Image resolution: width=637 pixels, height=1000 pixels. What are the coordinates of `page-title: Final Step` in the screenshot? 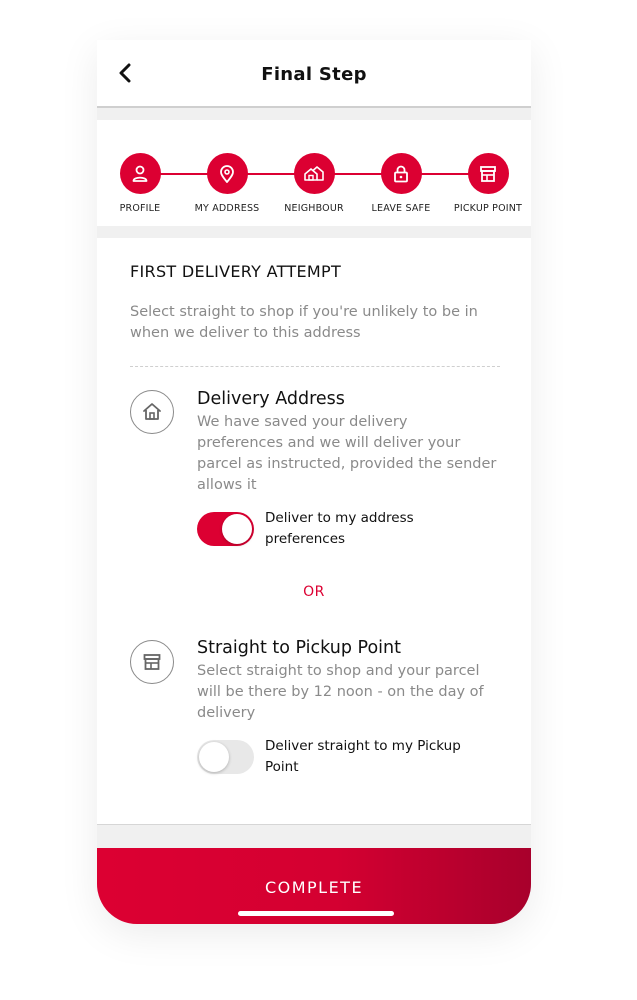 It's located at (314, 74).